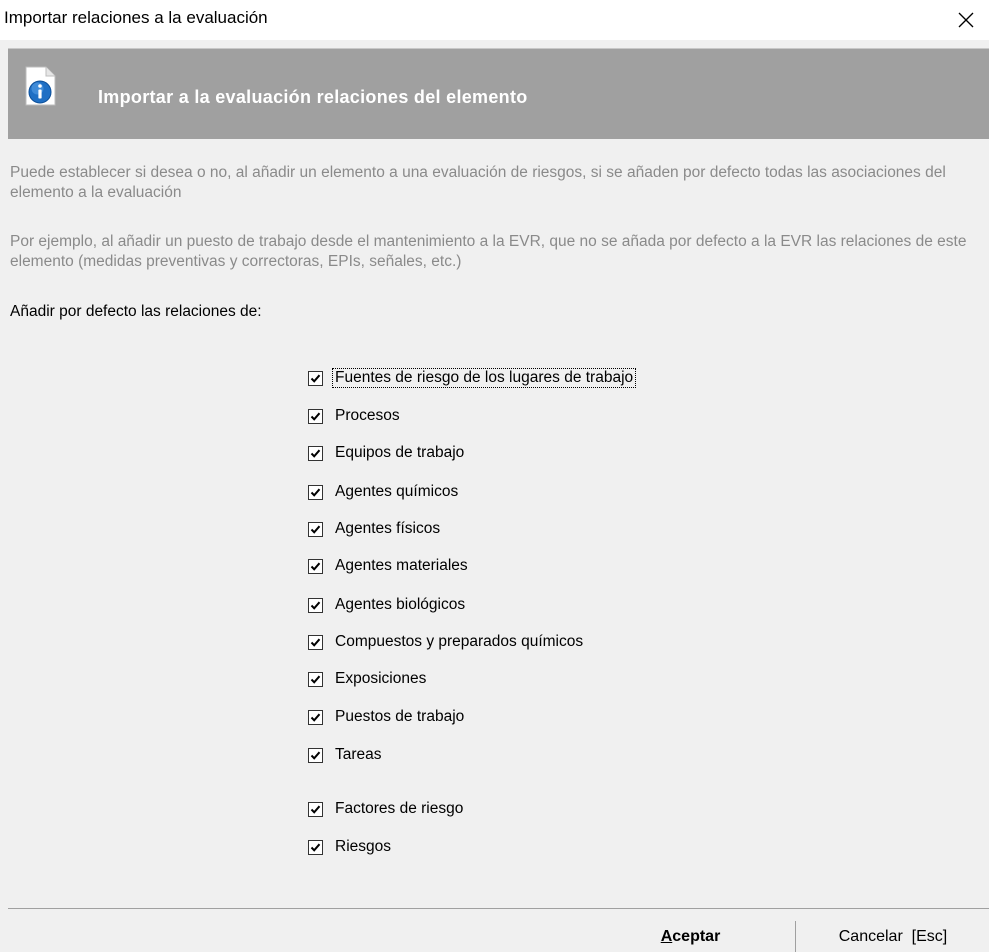 This screenshot has height=952, width=989. Describe the element at coordinates (40, 86) in the screenshot. I see `info-document-icon` at that location.